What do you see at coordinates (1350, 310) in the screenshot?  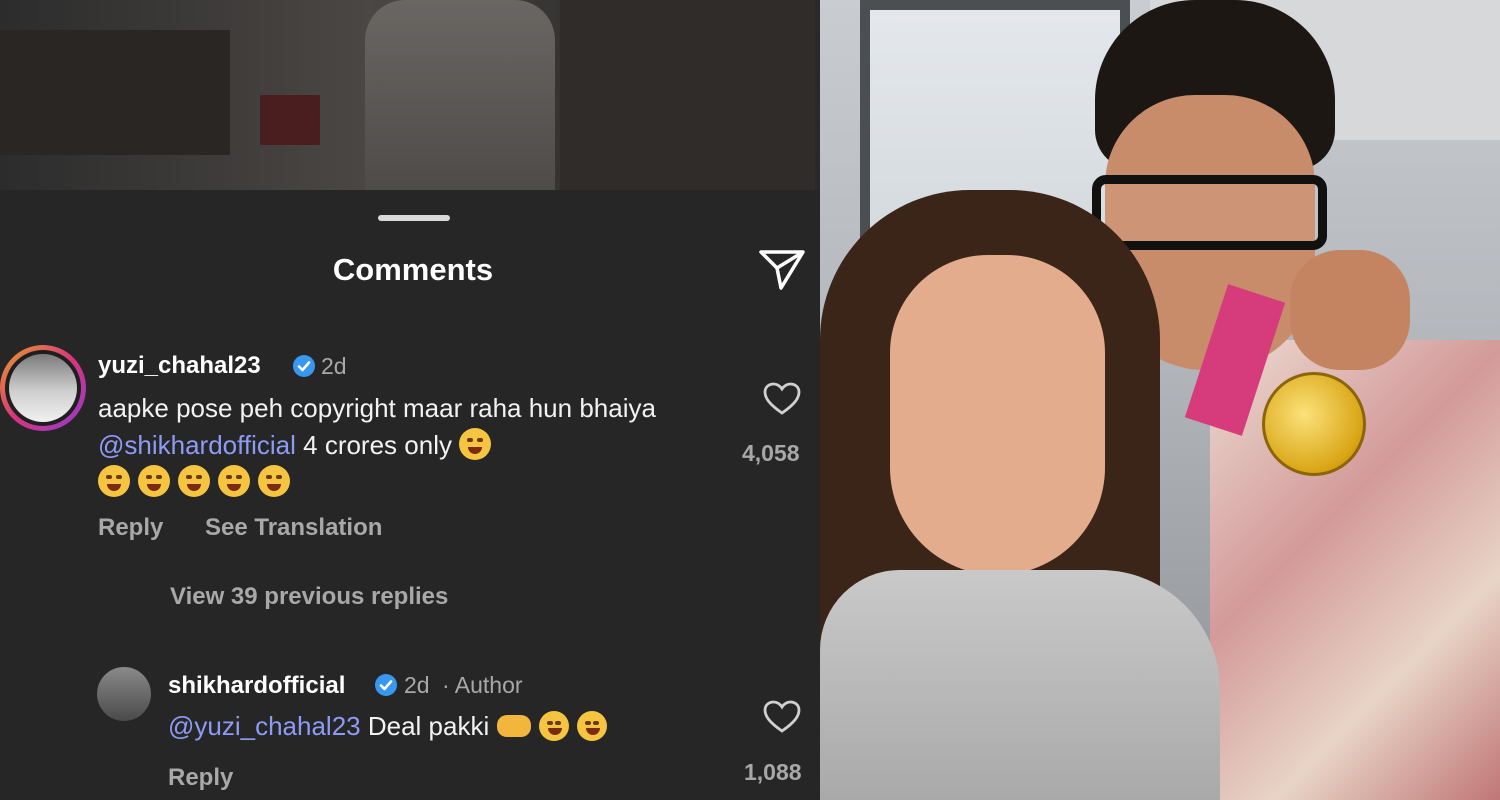 I see `hand` at bounding box center [1350, 310].